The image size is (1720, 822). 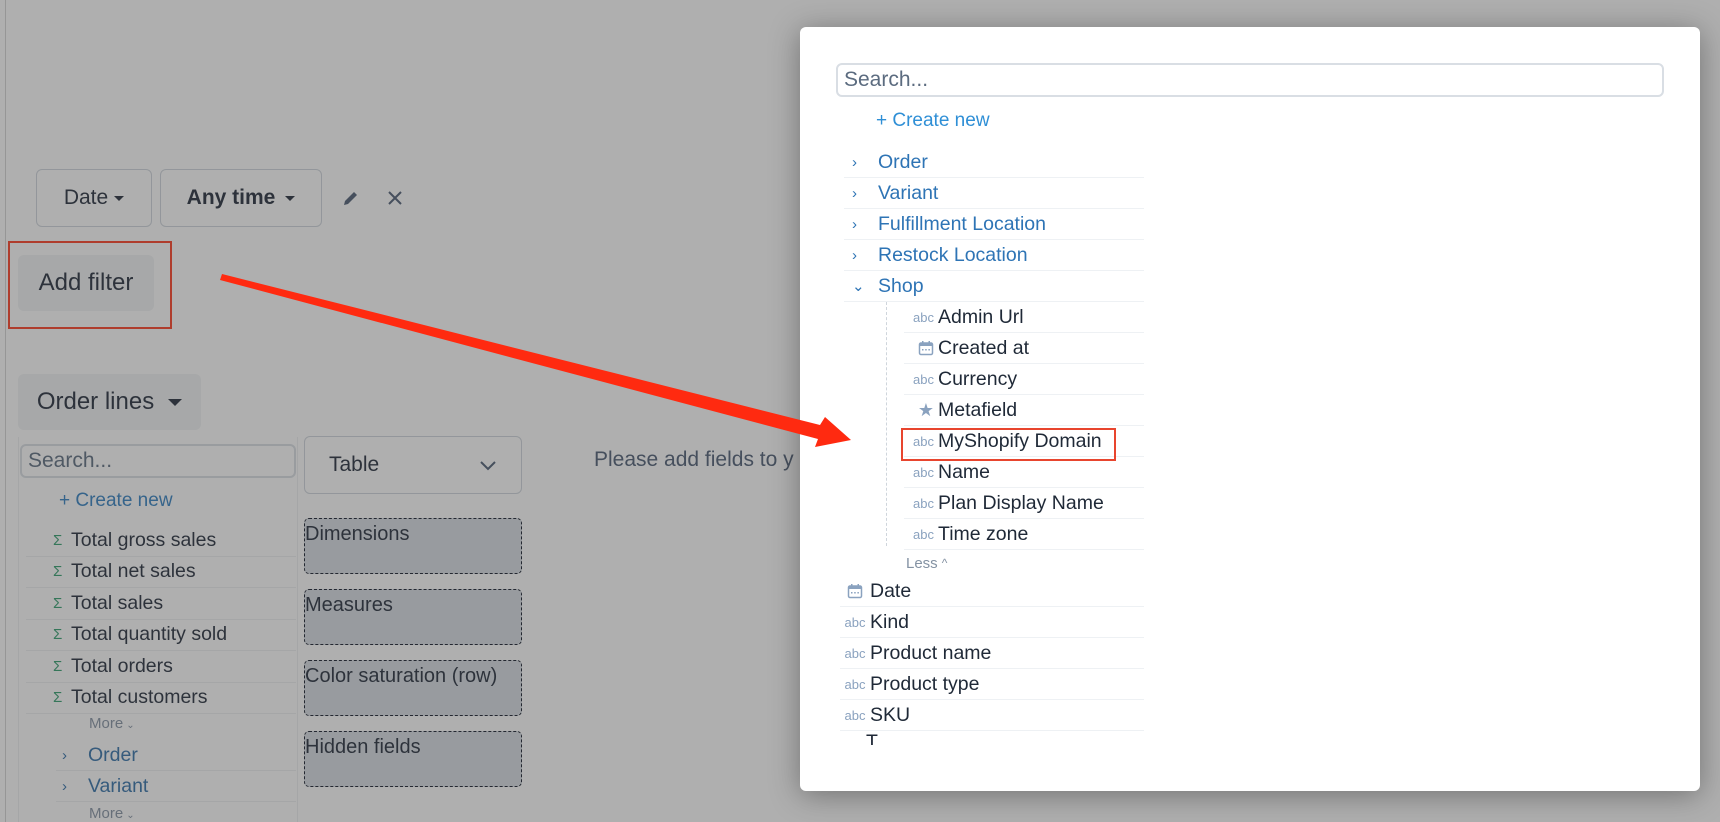 I want to click on field-label: Date, so click(x=891, y=590).